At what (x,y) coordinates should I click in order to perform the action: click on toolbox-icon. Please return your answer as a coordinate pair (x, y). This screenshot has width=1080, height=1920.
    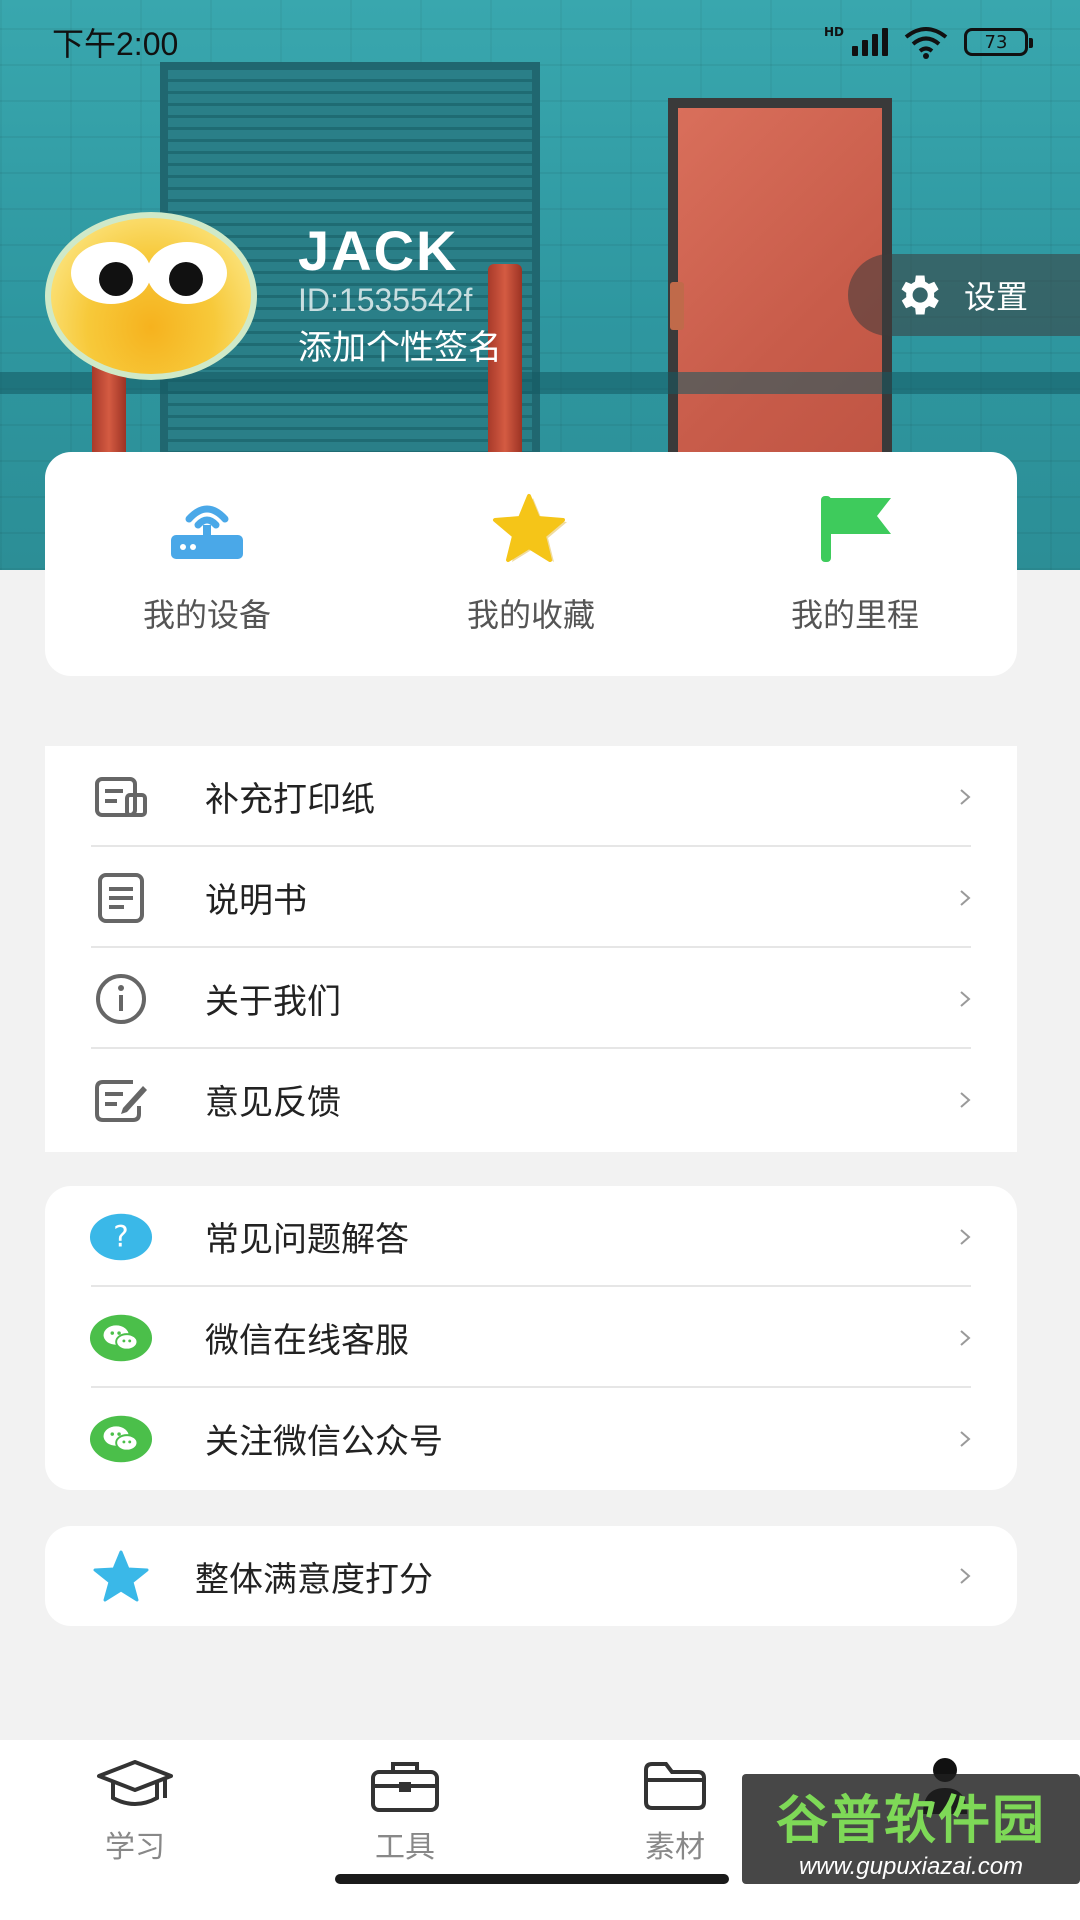
    Looking at the image, I should click on (405, 1787).